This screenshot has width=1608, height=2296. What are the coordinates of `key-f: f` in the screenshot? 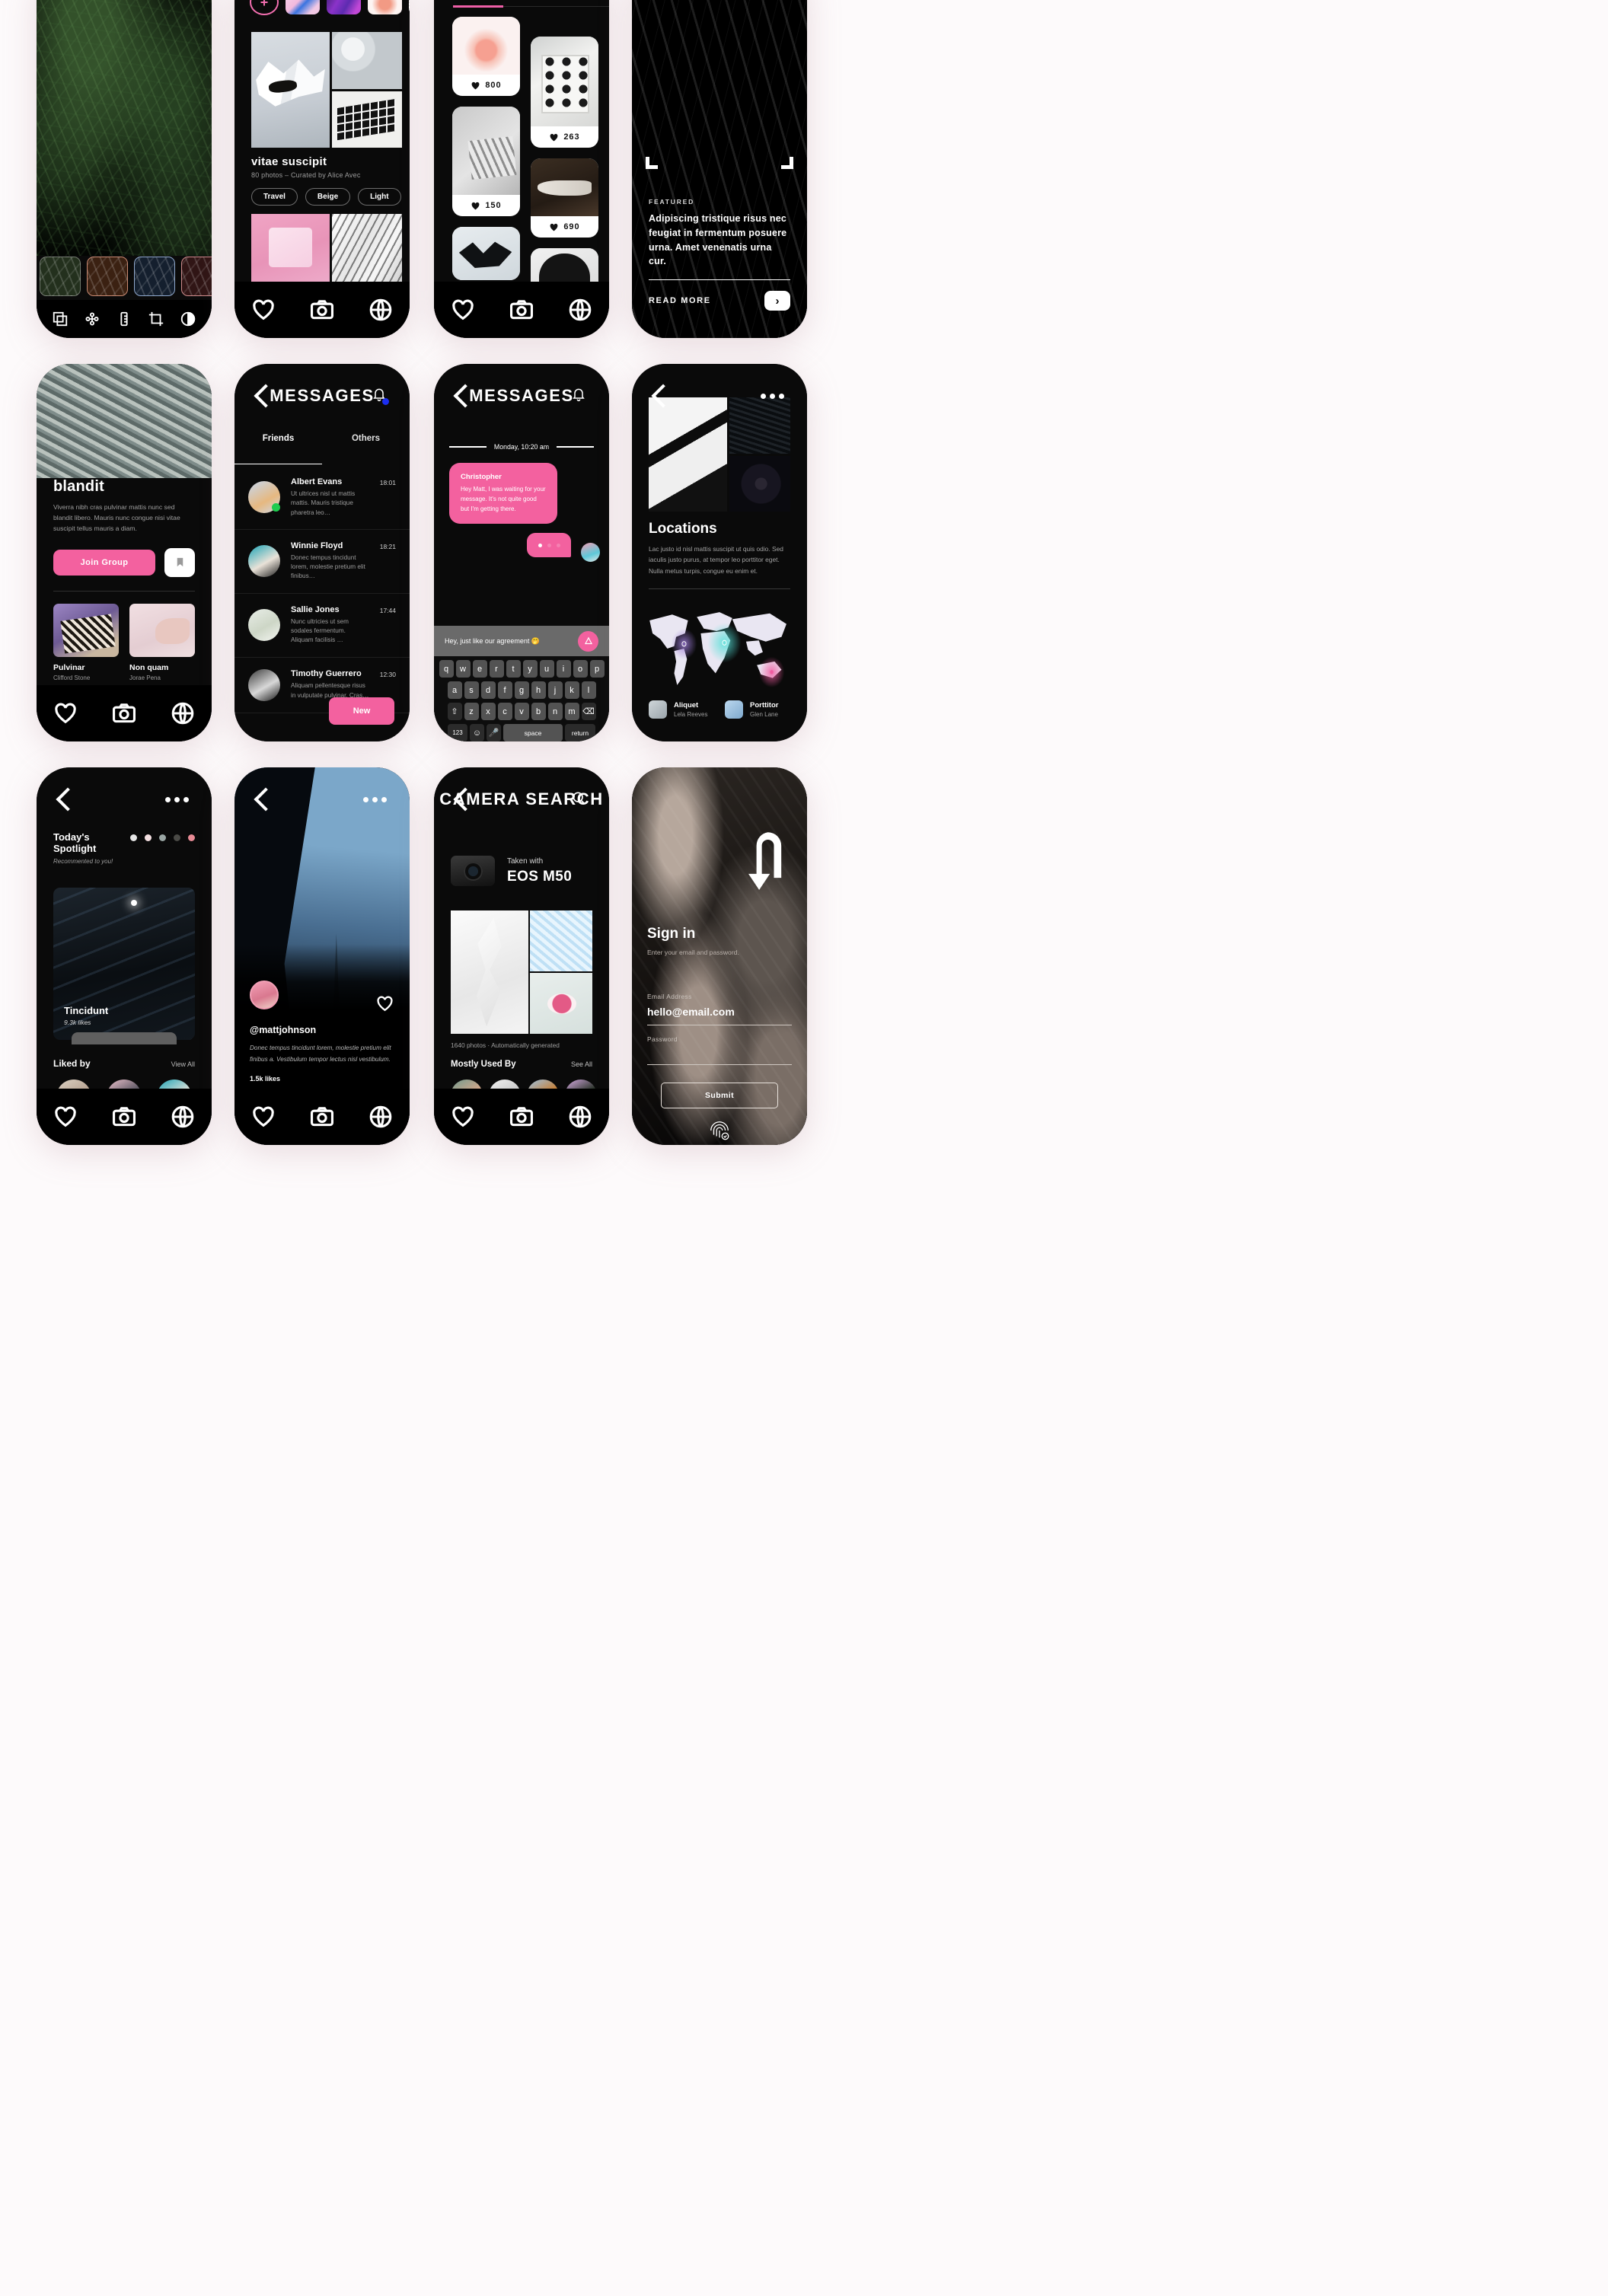 It's located at (504, 690).